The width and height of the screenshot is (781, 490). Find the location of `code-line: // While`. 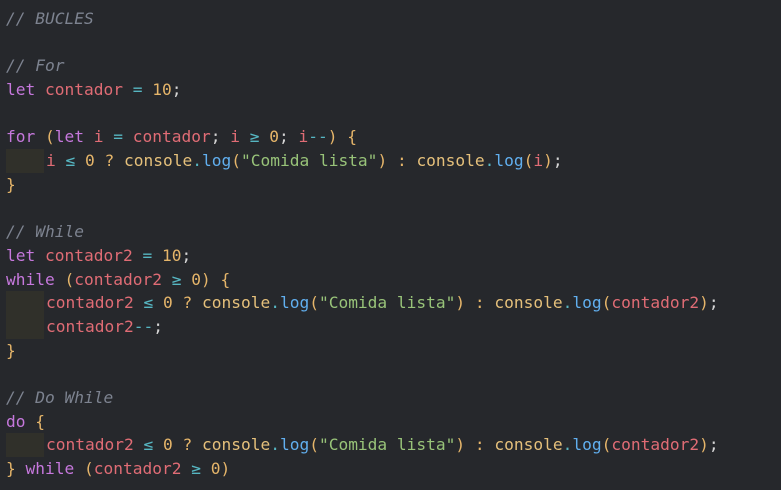

code-line: // While is located at coordinates (390, 232).